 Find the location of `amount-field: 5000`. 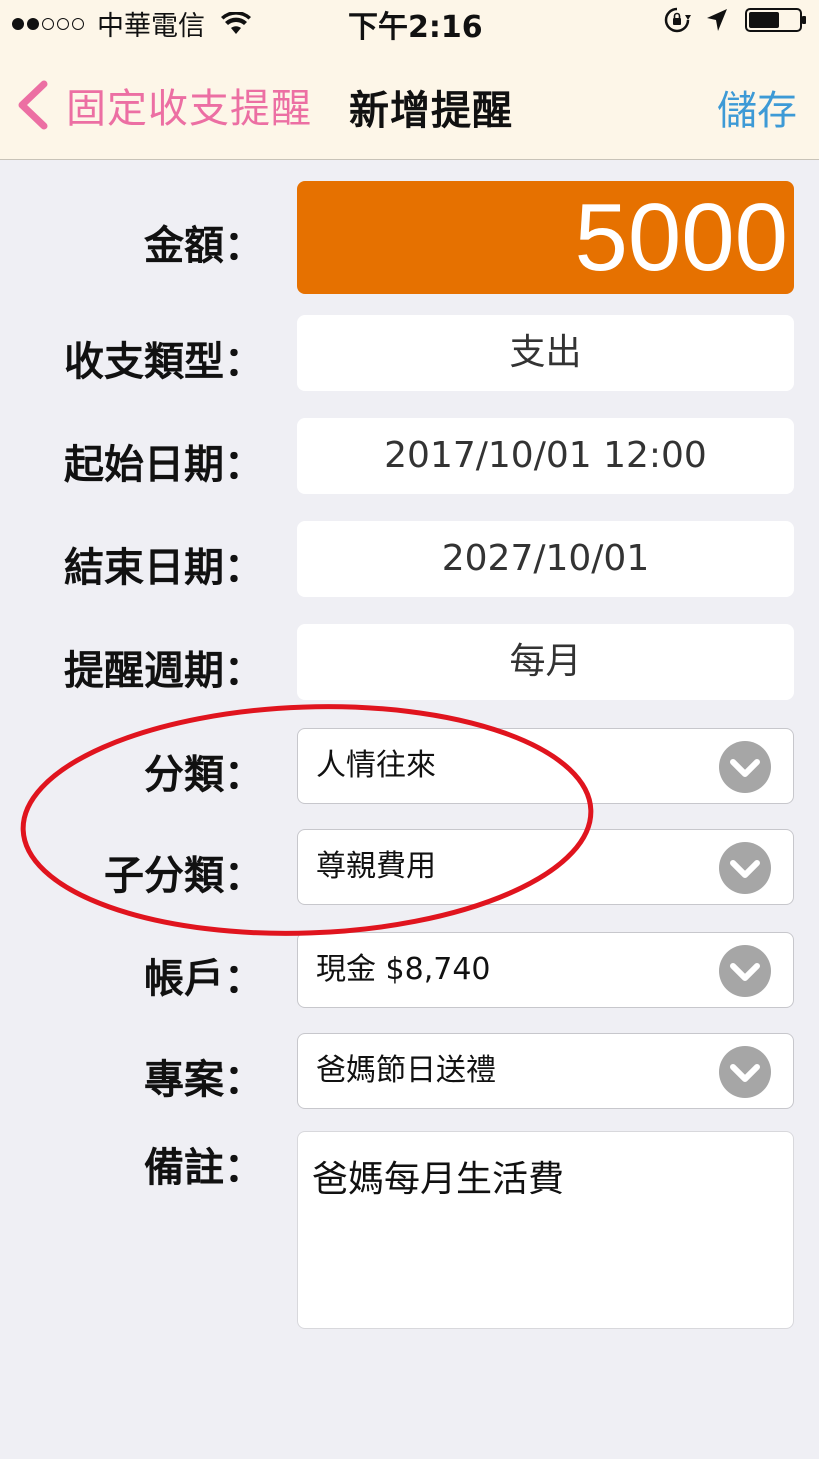

amount-field: 5000 is located at coordinates (545, 237).